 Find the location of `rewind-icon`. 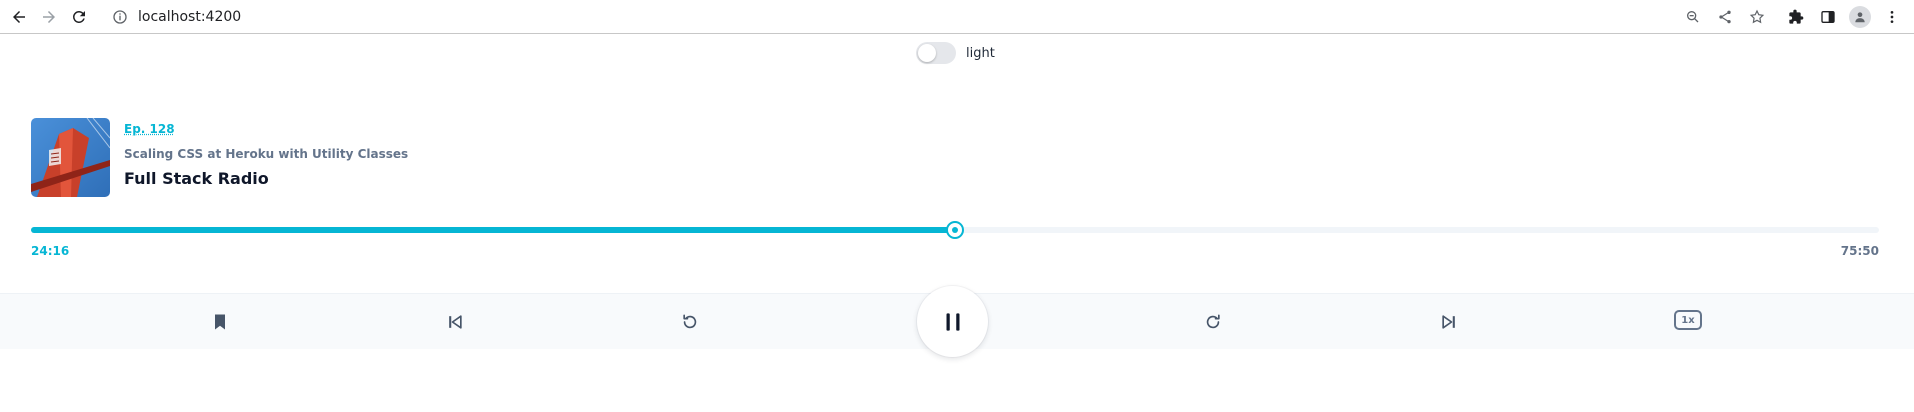

rewind-icon is located at coordinates (690, 321).